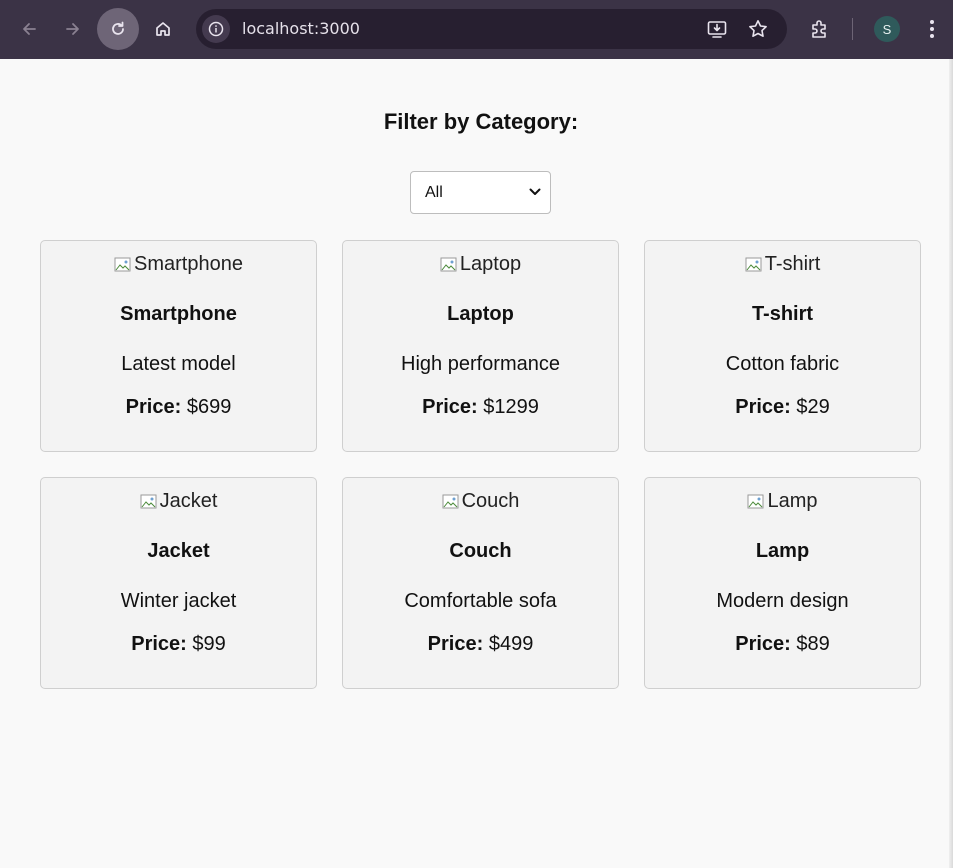 This screenshot has height=868, width=953. I want to click on browser-menu-button, so click(932, 29).